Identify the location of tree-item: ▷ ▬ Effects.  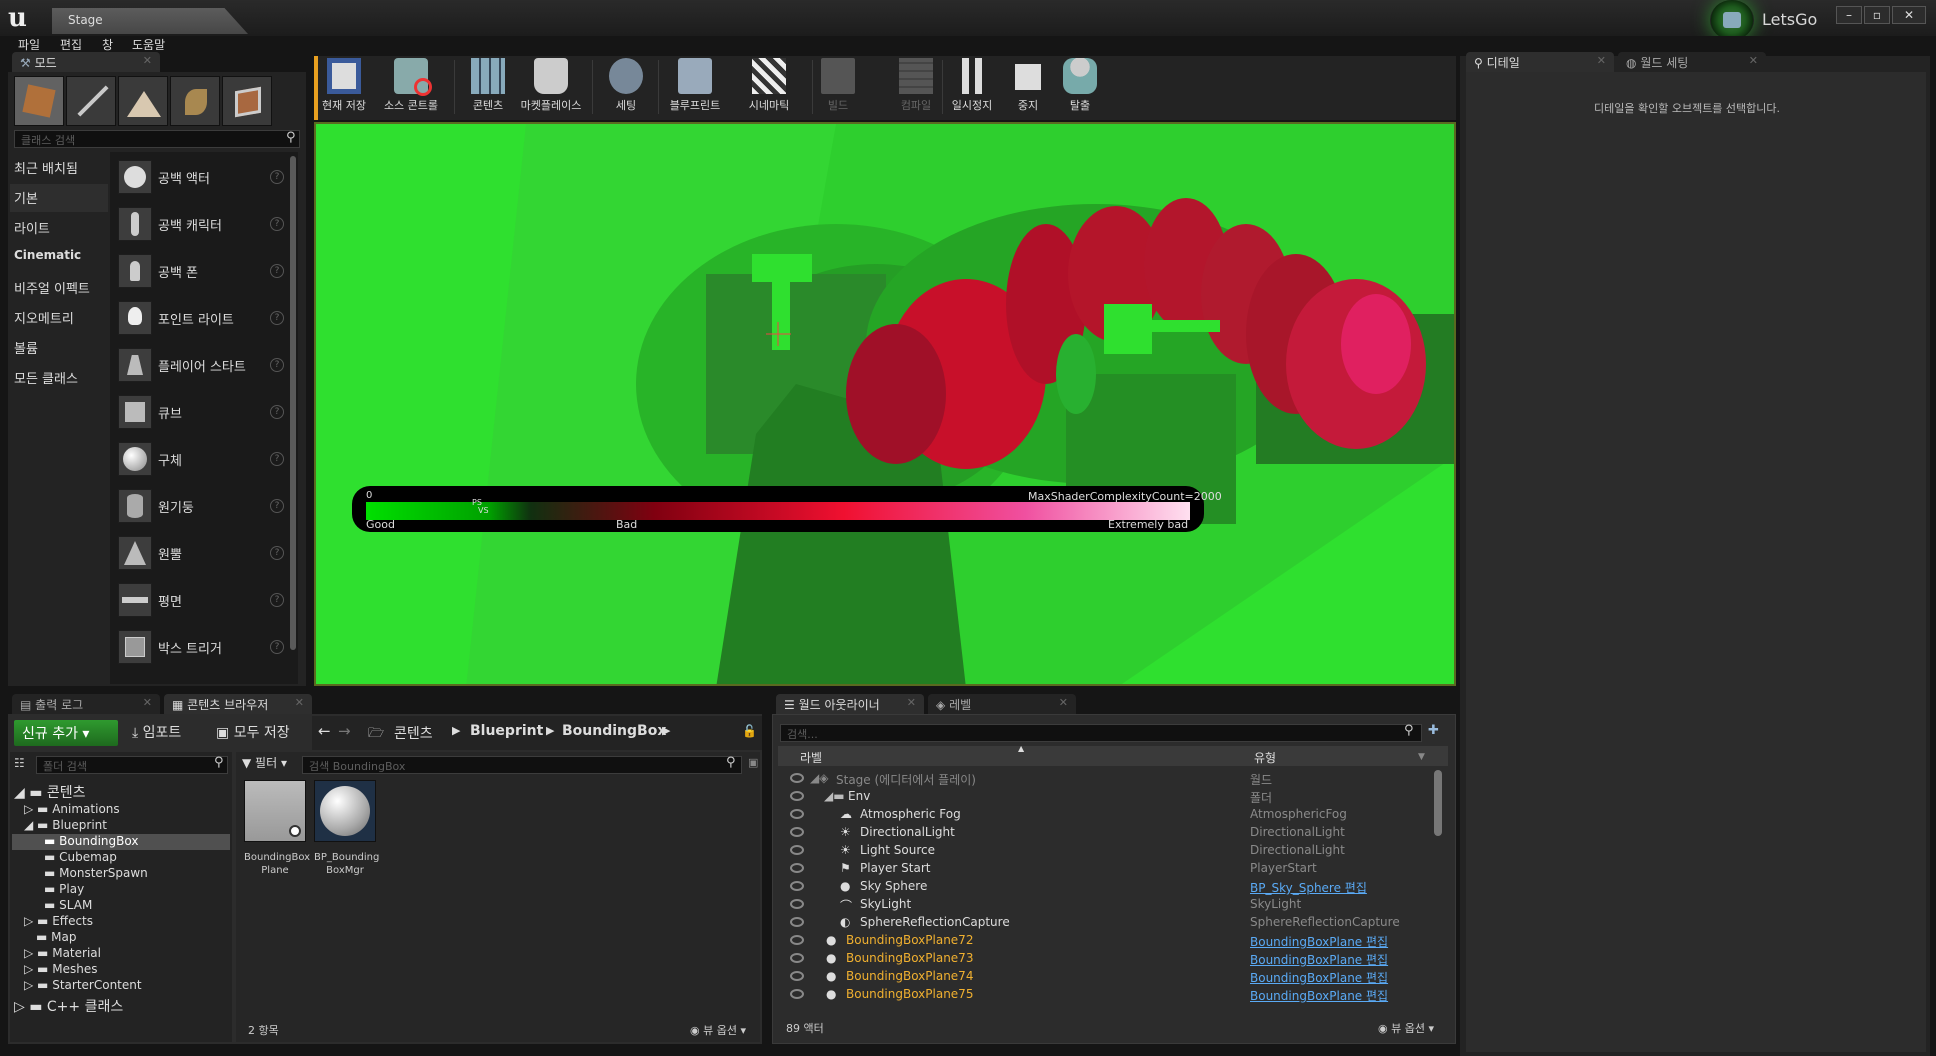
(58, 921).